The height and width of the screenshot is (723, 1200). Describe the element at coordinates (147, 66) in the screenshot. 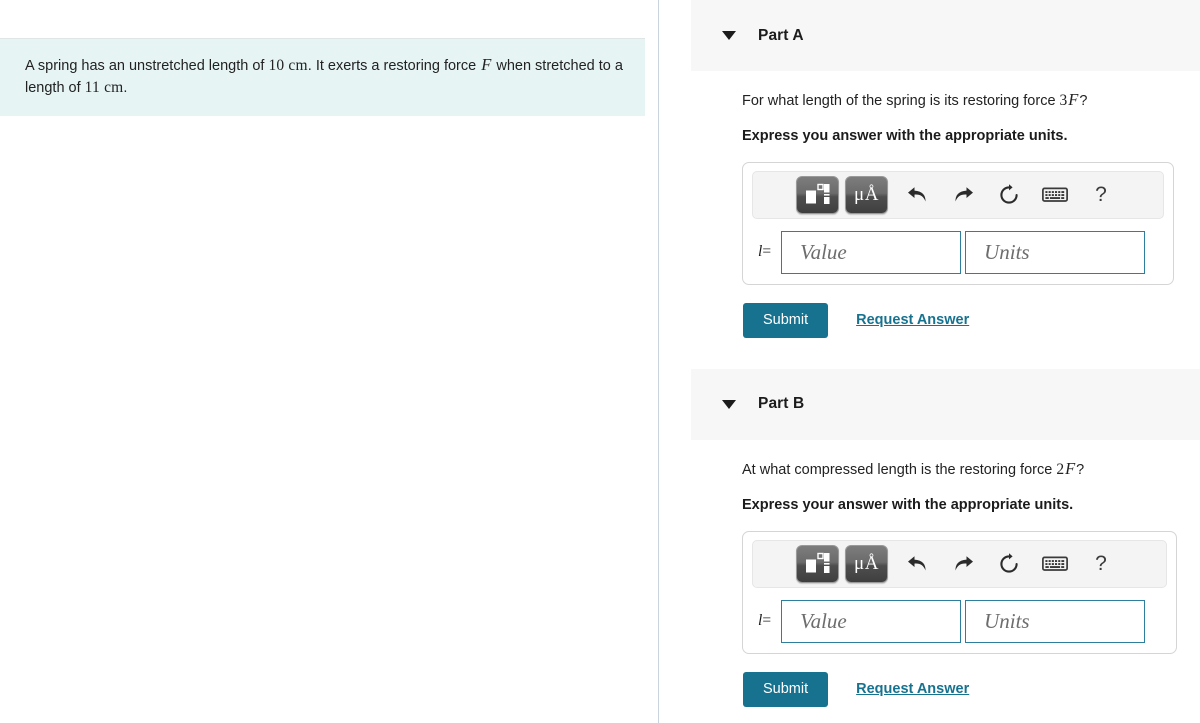

I see `problem-text-before: A spring has an unstretched length of` at that location.